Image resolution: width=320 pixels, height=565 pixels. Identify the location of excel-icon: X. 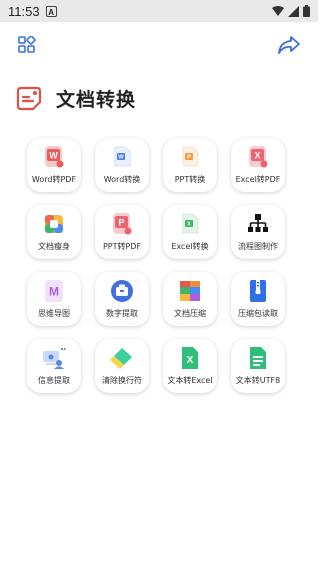
(190, 224).